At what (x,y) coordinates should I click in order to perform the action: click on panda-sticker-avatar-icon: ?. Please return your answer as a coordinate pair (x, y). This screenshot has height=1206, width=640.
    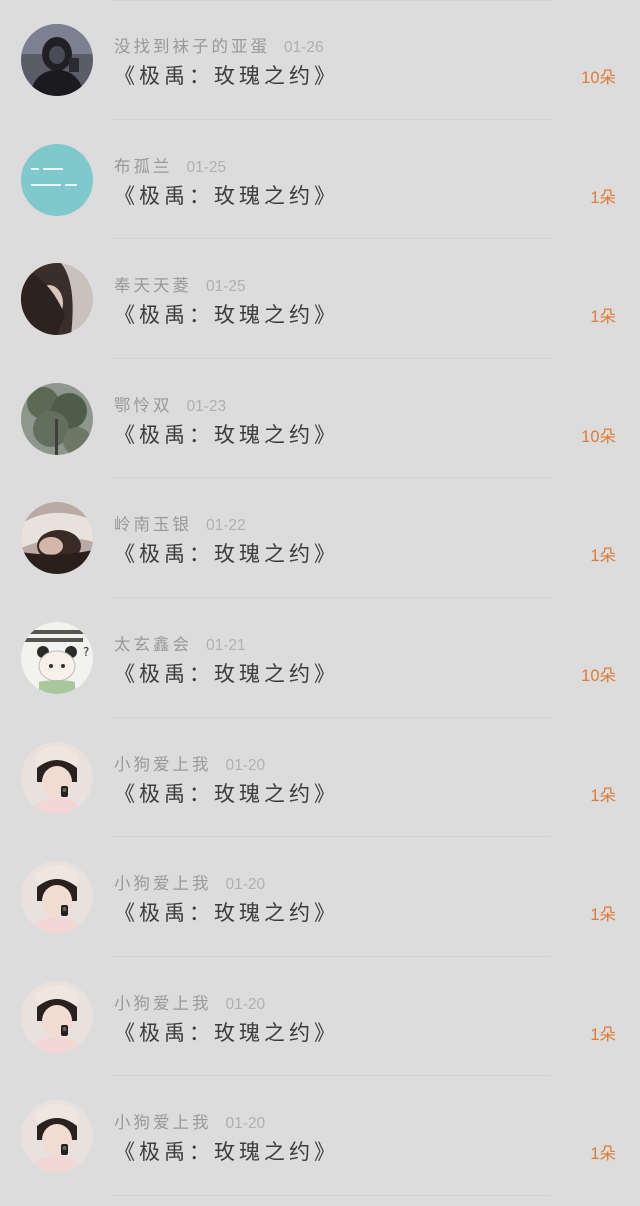
    Looking at the image, I should click on (57, 658).